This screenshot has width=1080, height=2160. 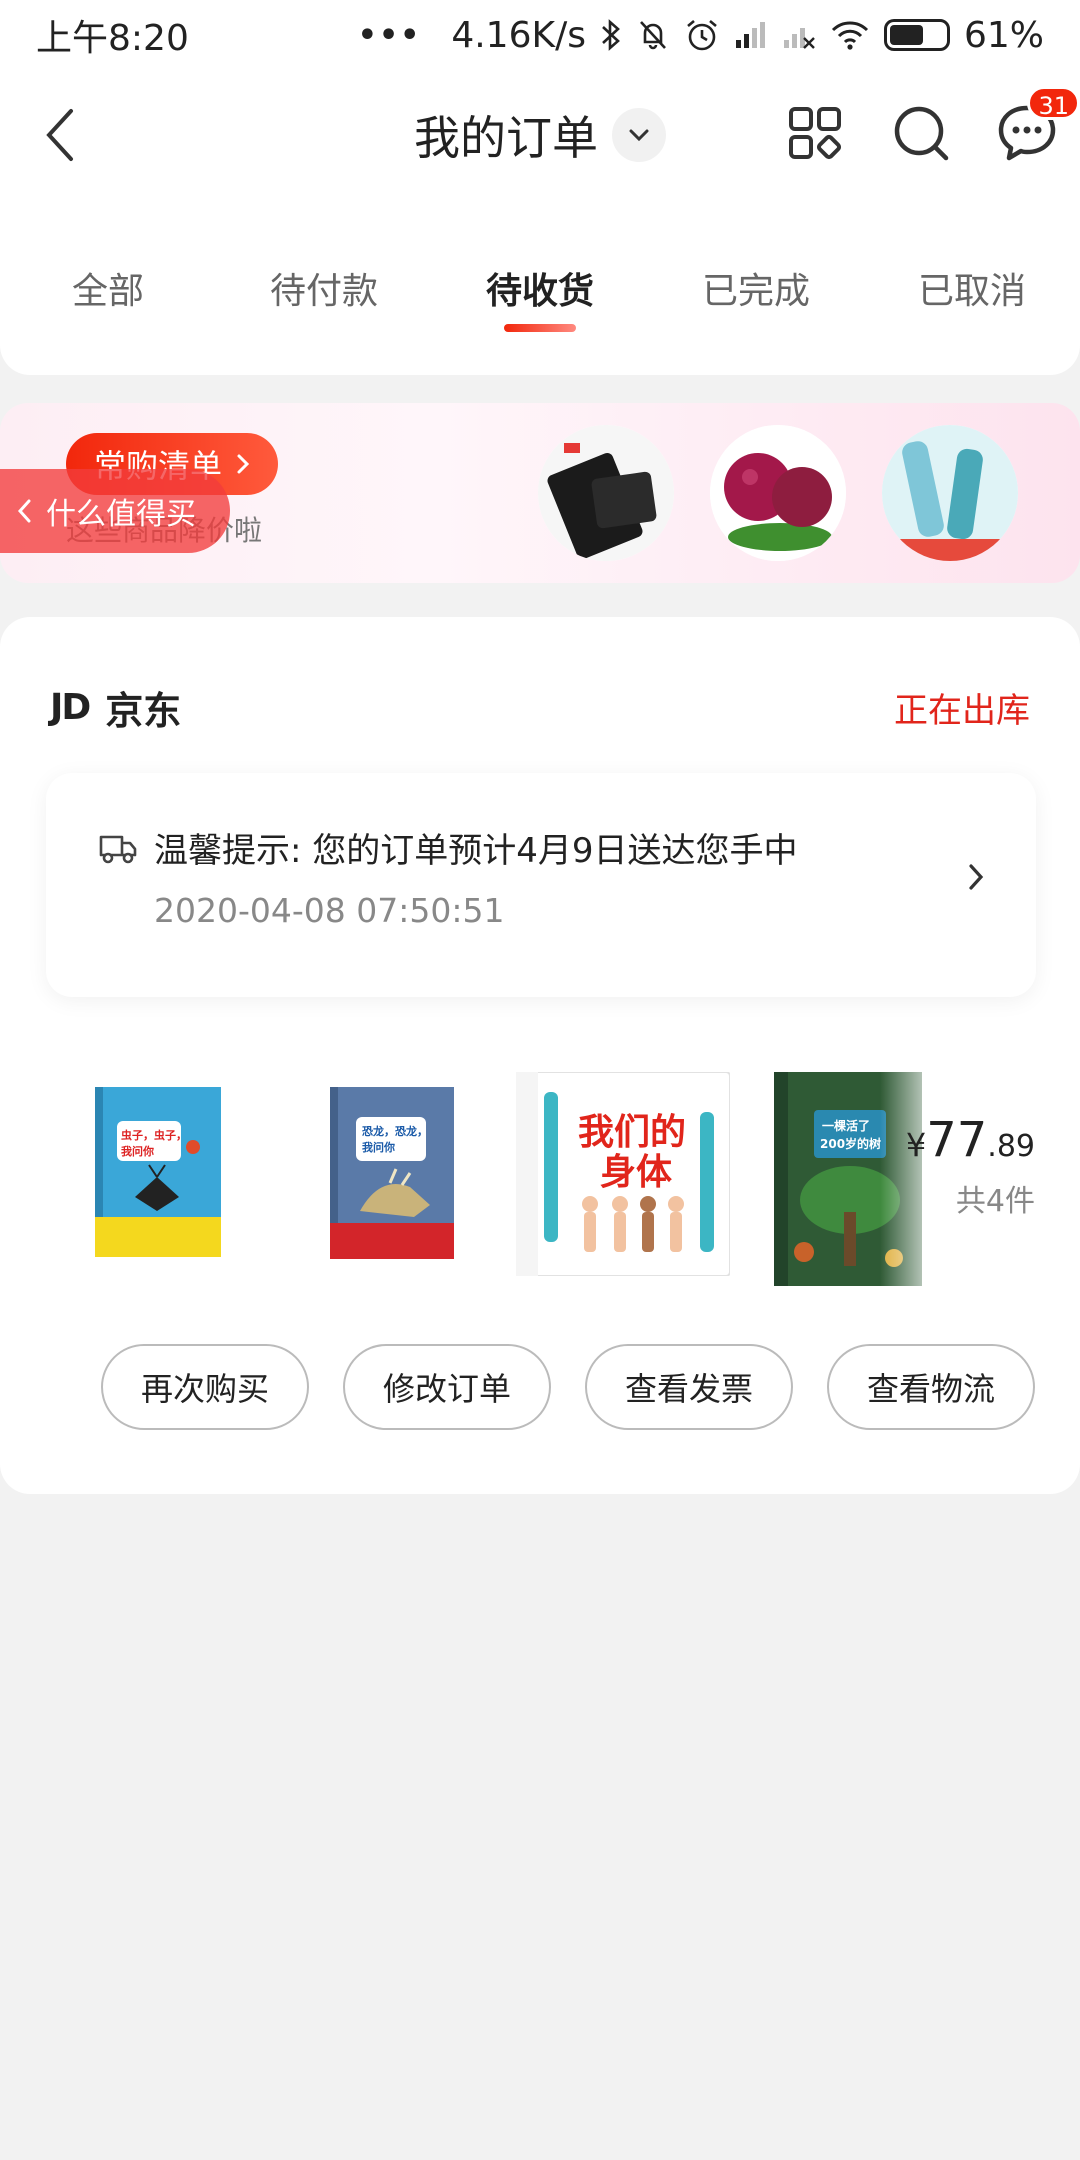 What do you see at coordinates (540, 222) in the screenshot?
I see `header: 我的订单 31 全部 待付款 待收货 已完成 已取消` at bounding box center [540, 222].